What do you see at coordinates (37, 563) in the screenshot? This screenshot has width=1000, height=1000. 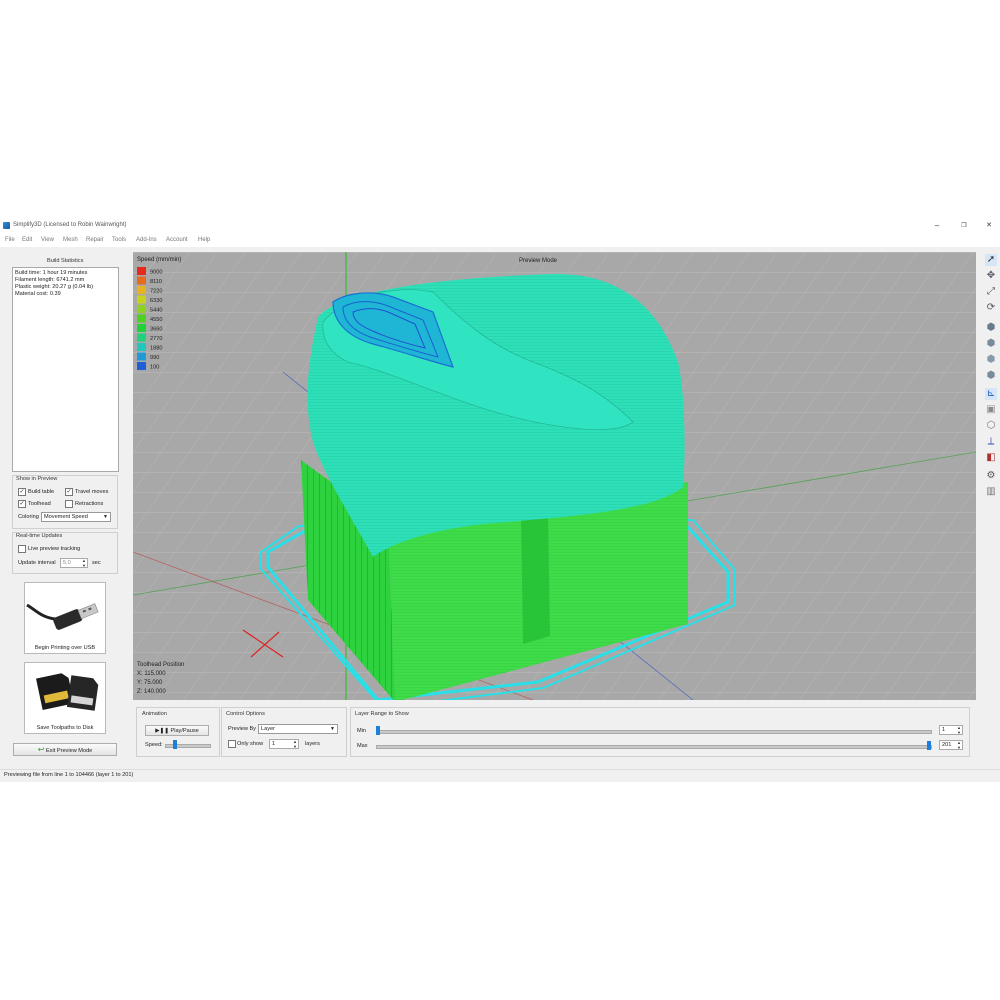 I see `update-interval-label: Update interval` at bounding box center [37, 563].